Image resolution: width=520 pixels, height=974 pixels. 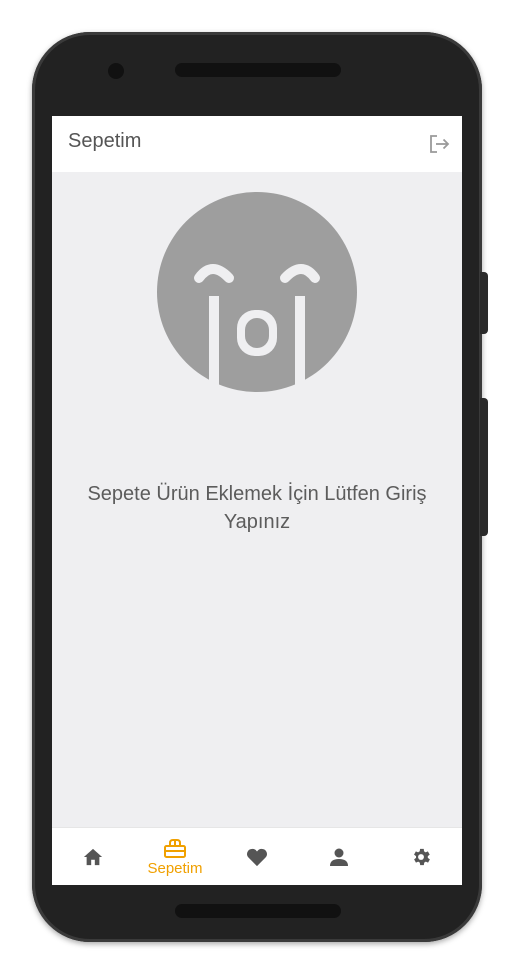 I want to click on nav-basket: Sepetim, so click(x=175, y=856).